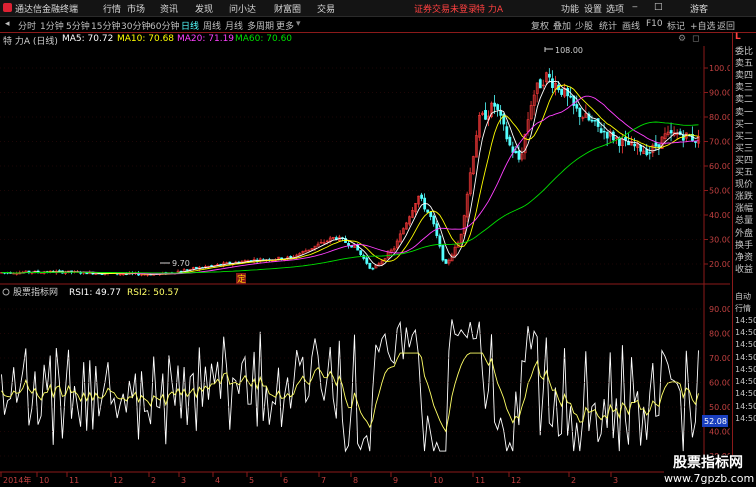 The image size is (756, 487). I want to click on menu-options: 选项, so click(615, 8).